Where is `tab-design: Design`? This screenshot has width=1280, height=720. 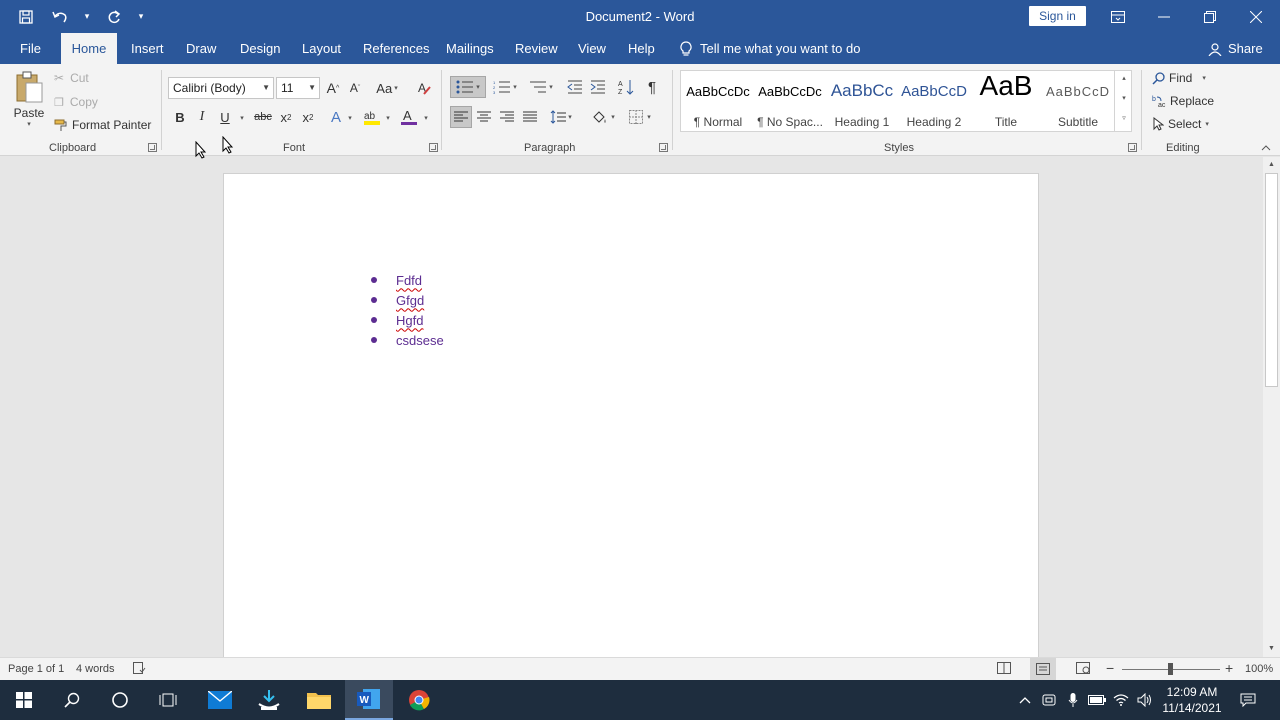 tab-design: Design is located at coordinates (260, 48).